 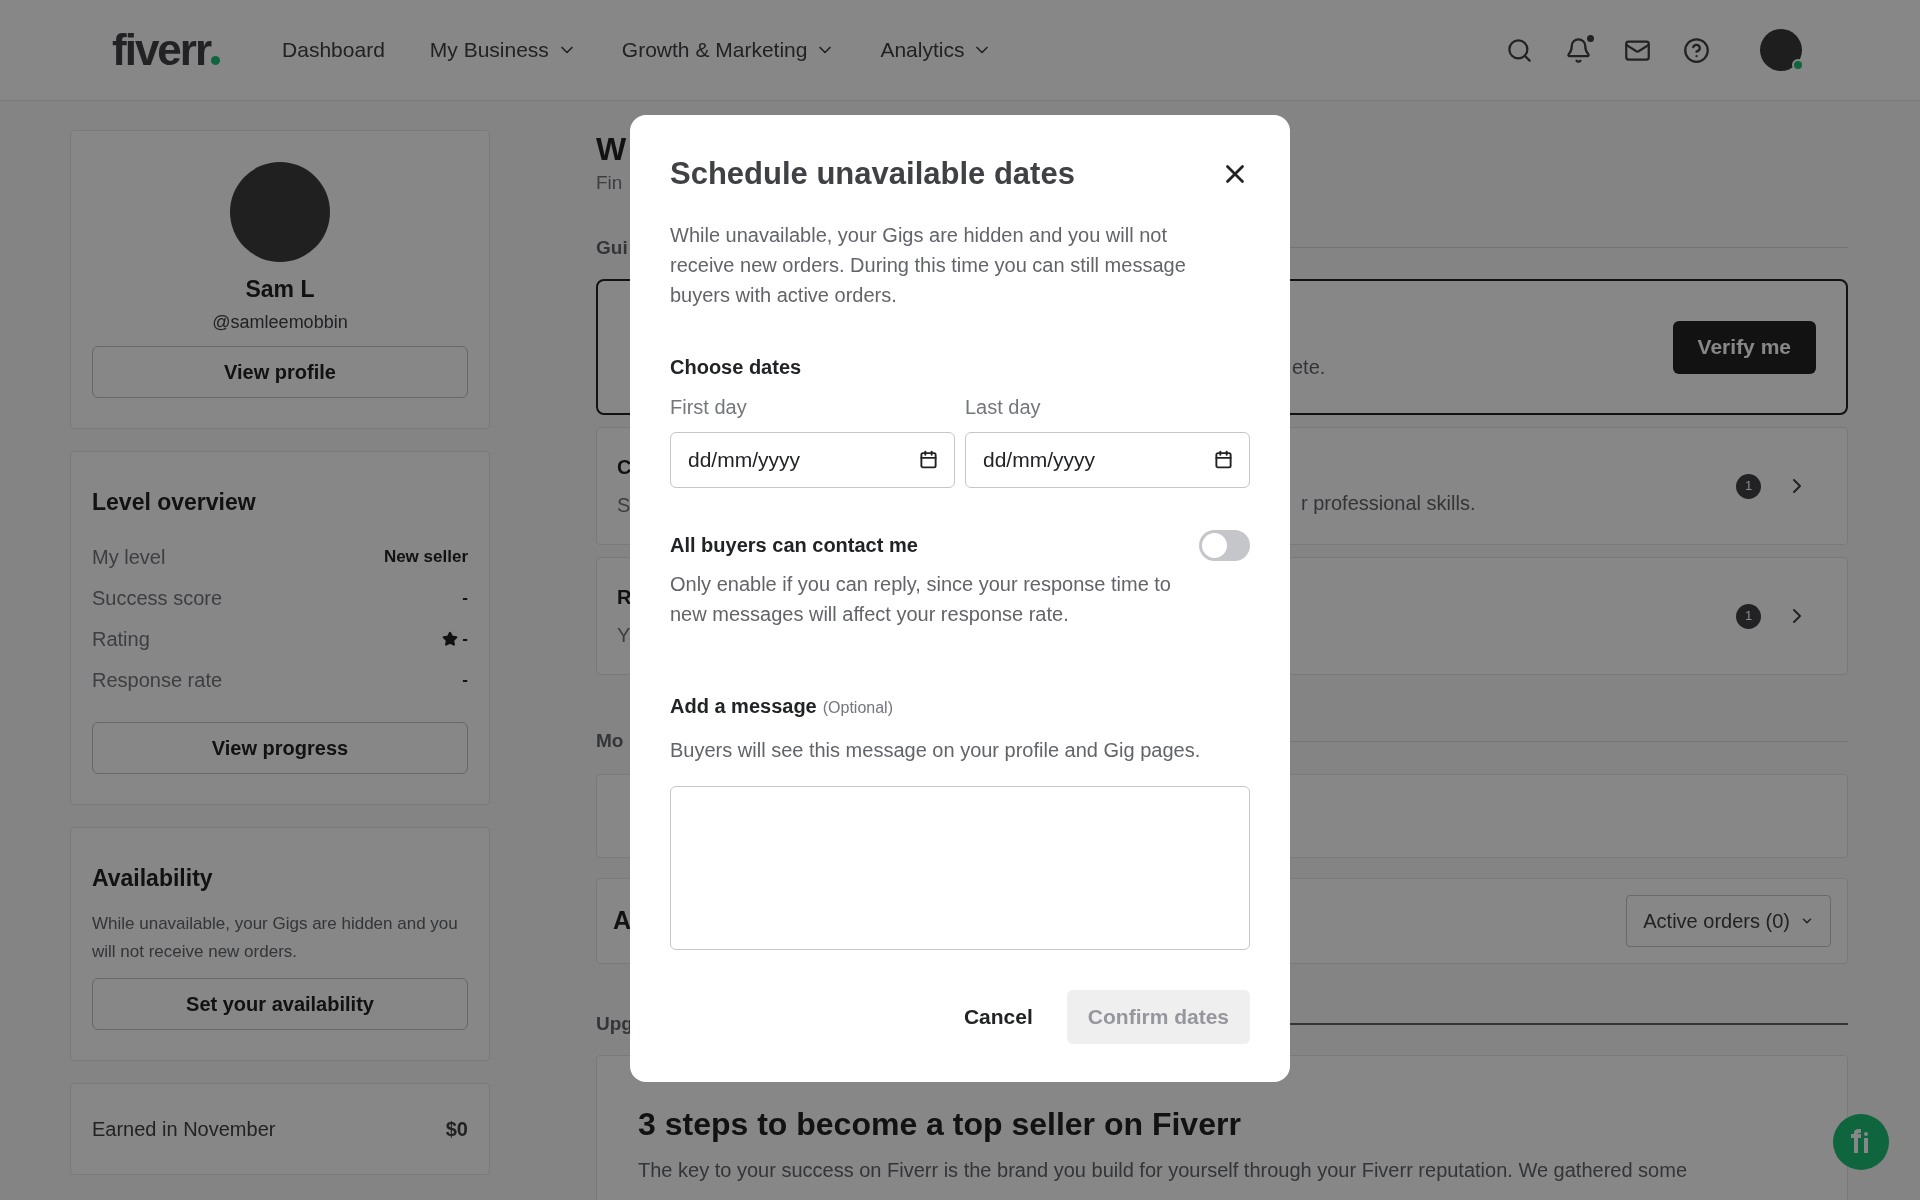 What do you see at coordinates (921, 599) in the screenshot?
I see `contact-help-text: Only enable if you can reply, since your response time to new messages will affect your response rate.` at bounding box center [921, 599].